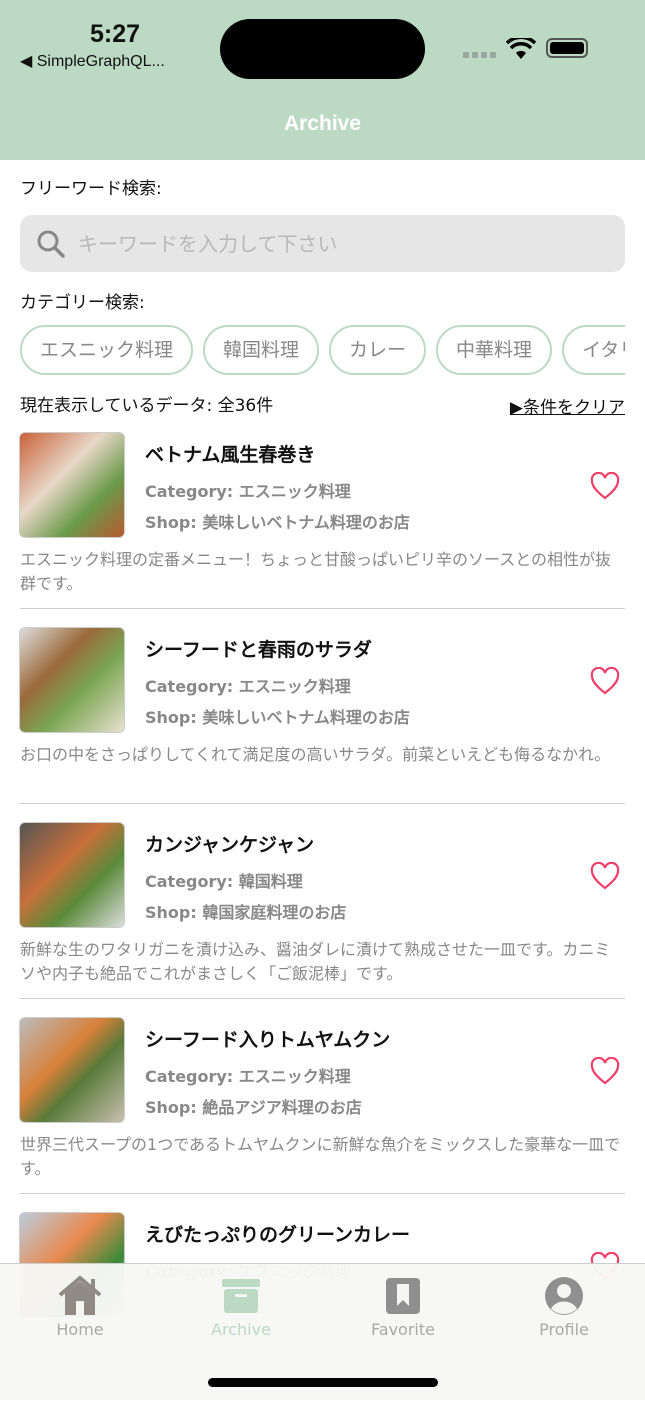 The image size is (645, 1407). What do you see at coordinates (91, 189) in the screenshot?
I see `freeword-label: フリーワード検索:` at bounding box center [91, 189].